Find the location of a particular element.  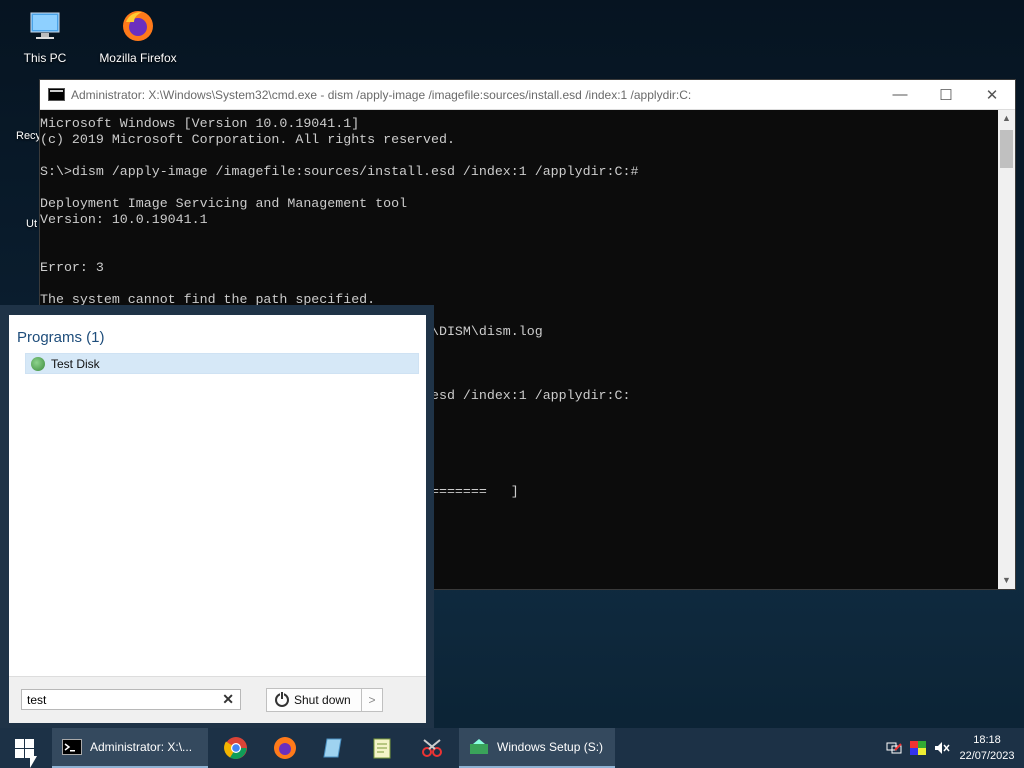

taskbar-item-windows-setup: Windows Setup (S:) is located at coordinates (537, 748).